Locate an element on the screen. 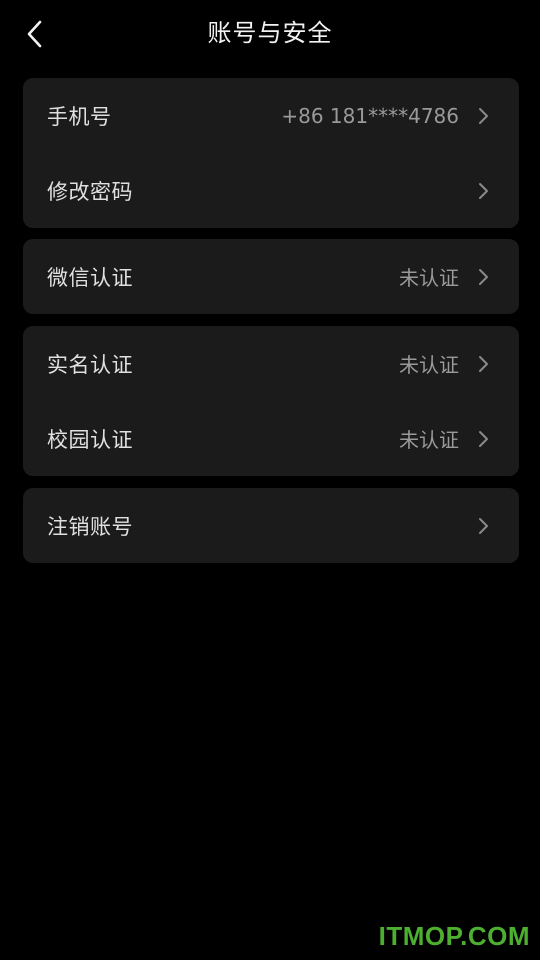  row-label: 校园认证 is located at coordinates (90, 439).